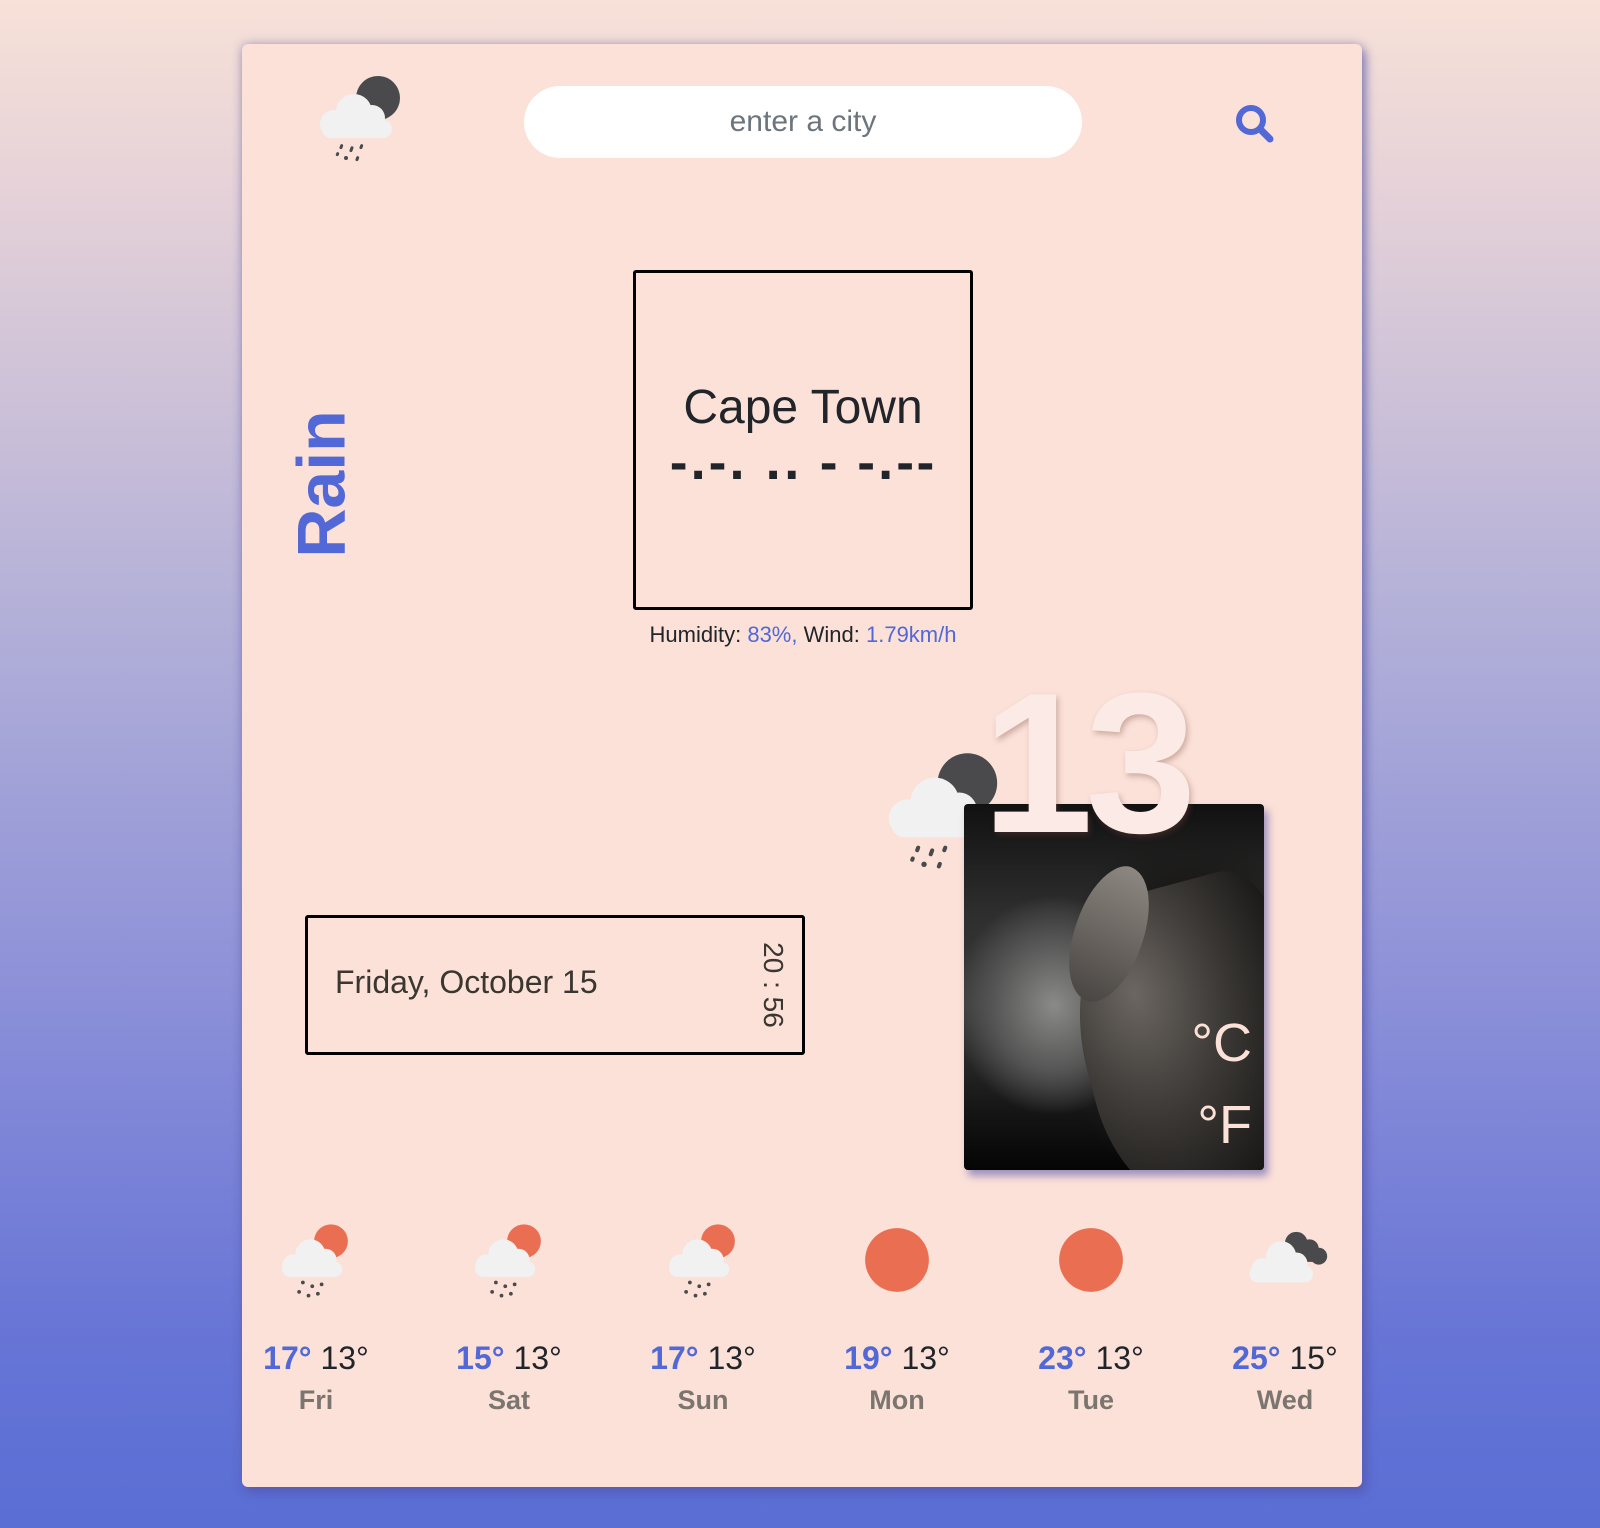 This screenshot has width=1600, height=1528. I want to click on cloudy-icon, so click(1288, 1257).